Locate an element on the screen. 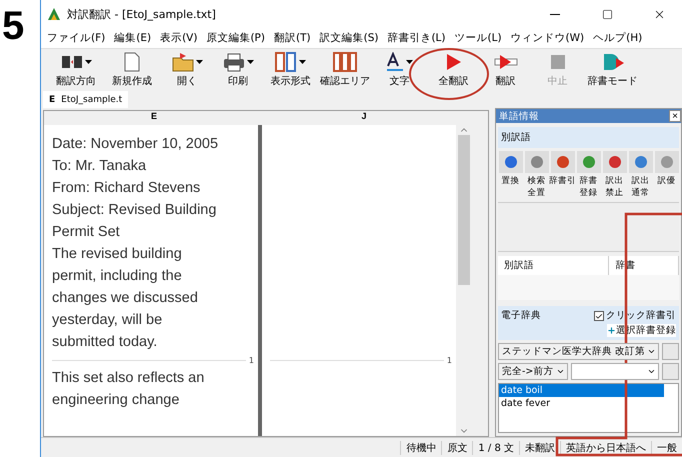 This screenshot has height=457, width=682. match-dropdown: 完全->前方 is located at coordinates (533, 371).